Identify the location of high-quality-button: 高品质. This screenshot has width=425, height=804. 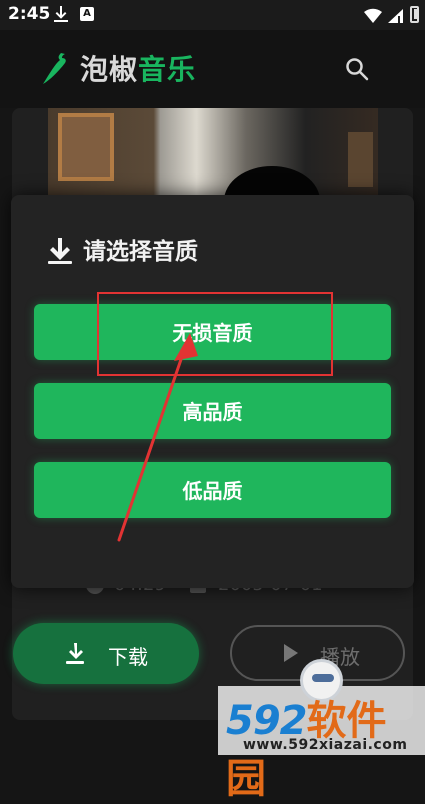
(212, 411).